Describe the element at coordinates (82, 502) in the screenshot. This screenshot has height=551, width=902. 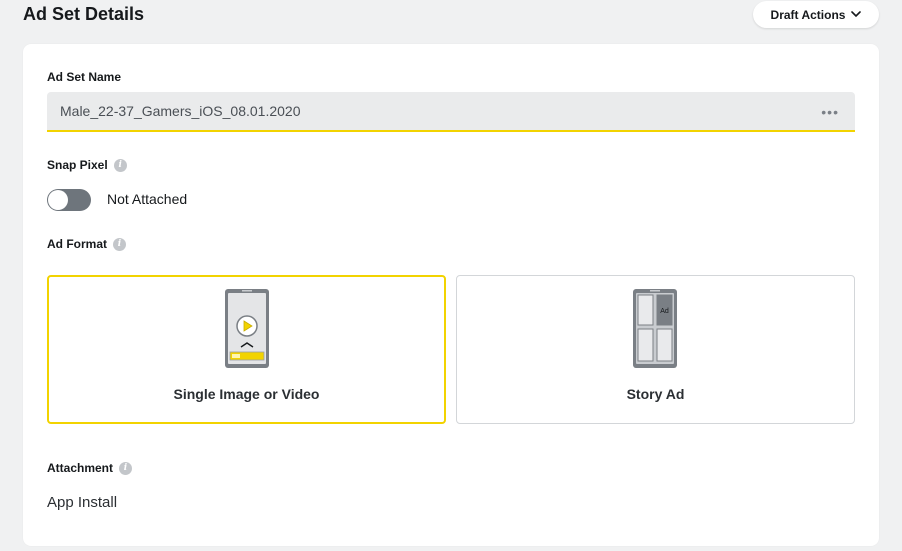
I see `attachment-value: App Install` at that location.